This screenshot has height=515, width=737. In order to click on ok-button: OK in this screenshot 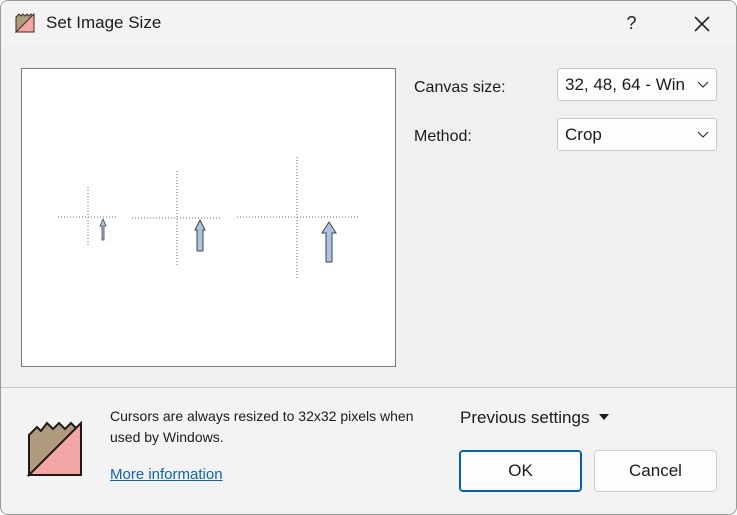, I will do `click(520, 471)`.